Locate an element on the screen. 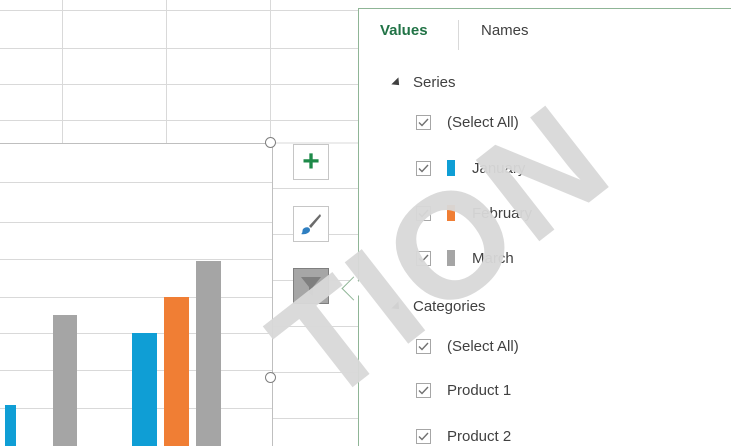 The height and width of the screenshot is (446, 731). section-series-header: Series is located at coordinates (423, 82).